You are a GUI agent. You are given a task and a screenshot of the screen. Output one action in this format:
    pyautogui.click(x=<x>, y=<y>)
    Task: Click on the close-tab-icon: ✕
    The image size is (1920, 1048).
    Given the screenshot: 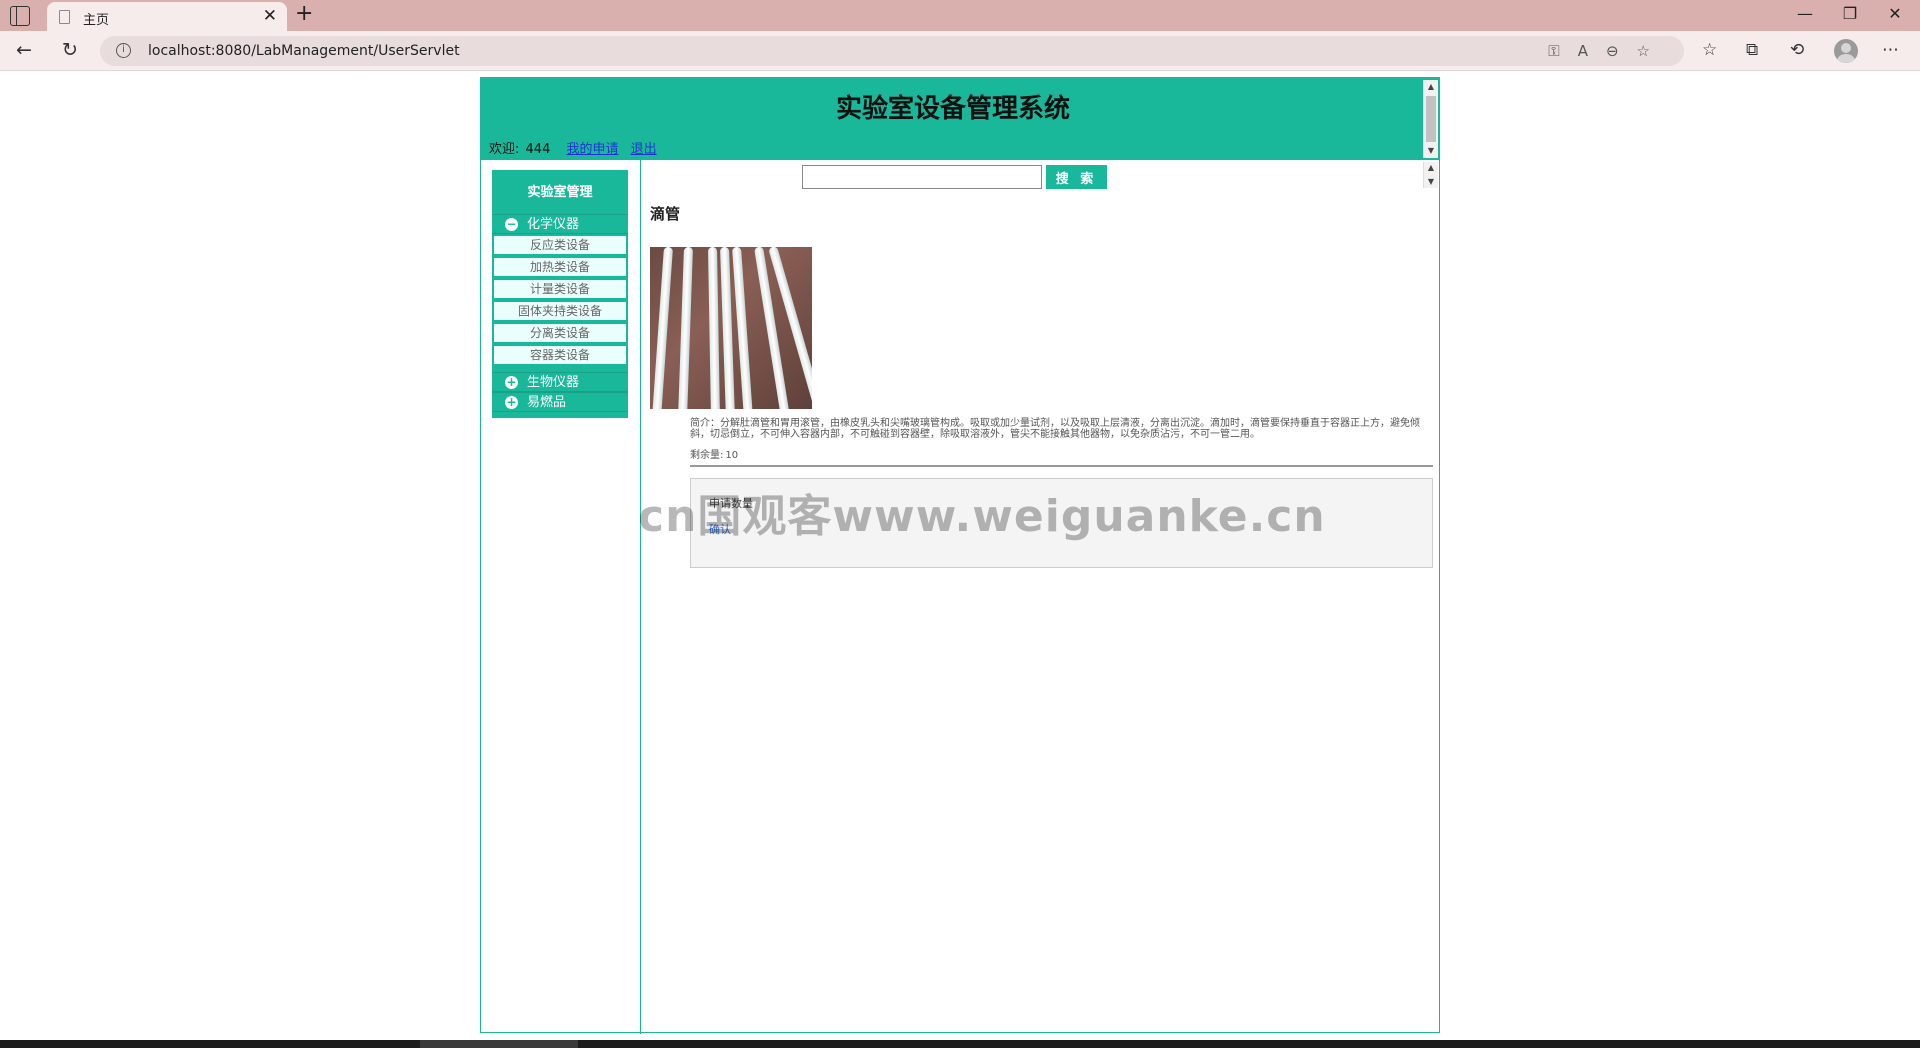 What is the action you would take?
    pyautogui.click(x=270, y=16)
    